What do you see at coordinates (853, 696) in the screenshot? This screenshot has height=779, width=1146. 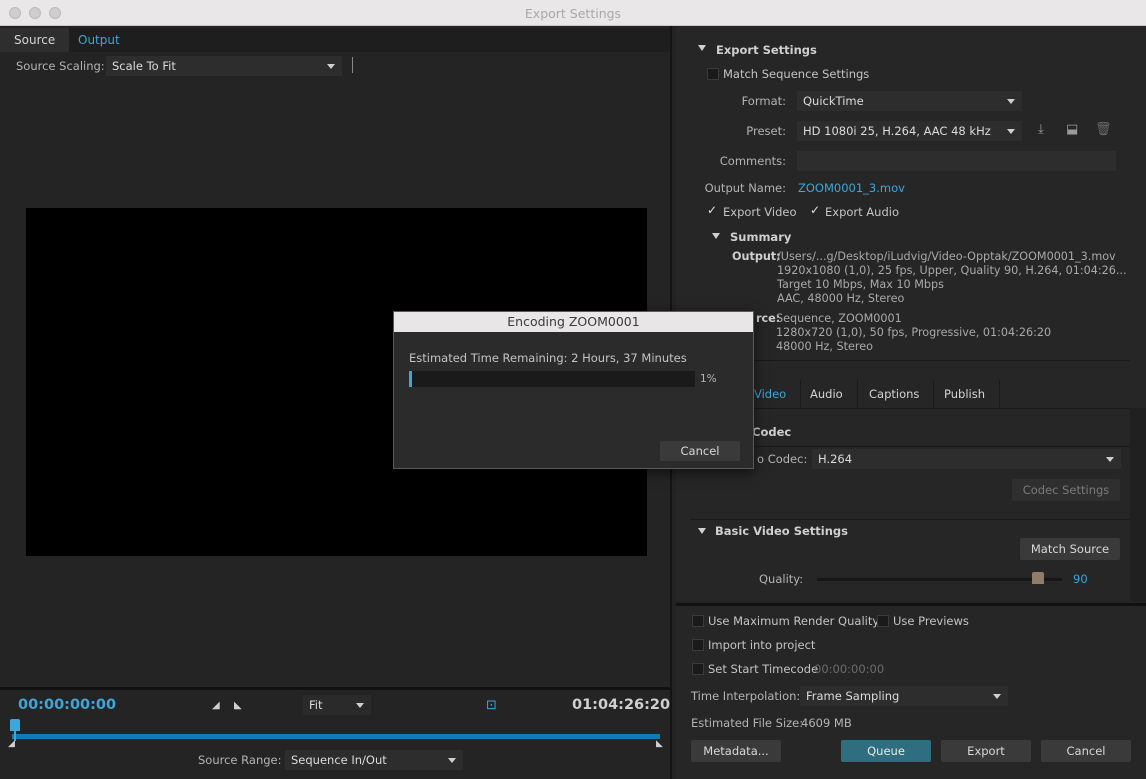 I see `time-interpolation-value: Frame Sampling` at bounding box center [853, 696].